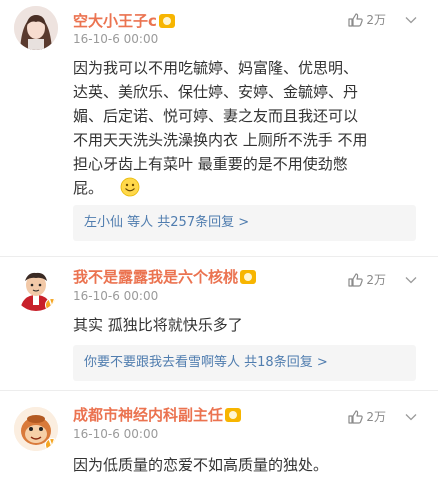 The height and width of the screenshot is (480, 438). What do you see at coordinates (216, 68) in the screenshot?
I see `comment-line: 因为我可以不用吃毓婷、妈富隆、优思明、` at bounding box center [216, 68].